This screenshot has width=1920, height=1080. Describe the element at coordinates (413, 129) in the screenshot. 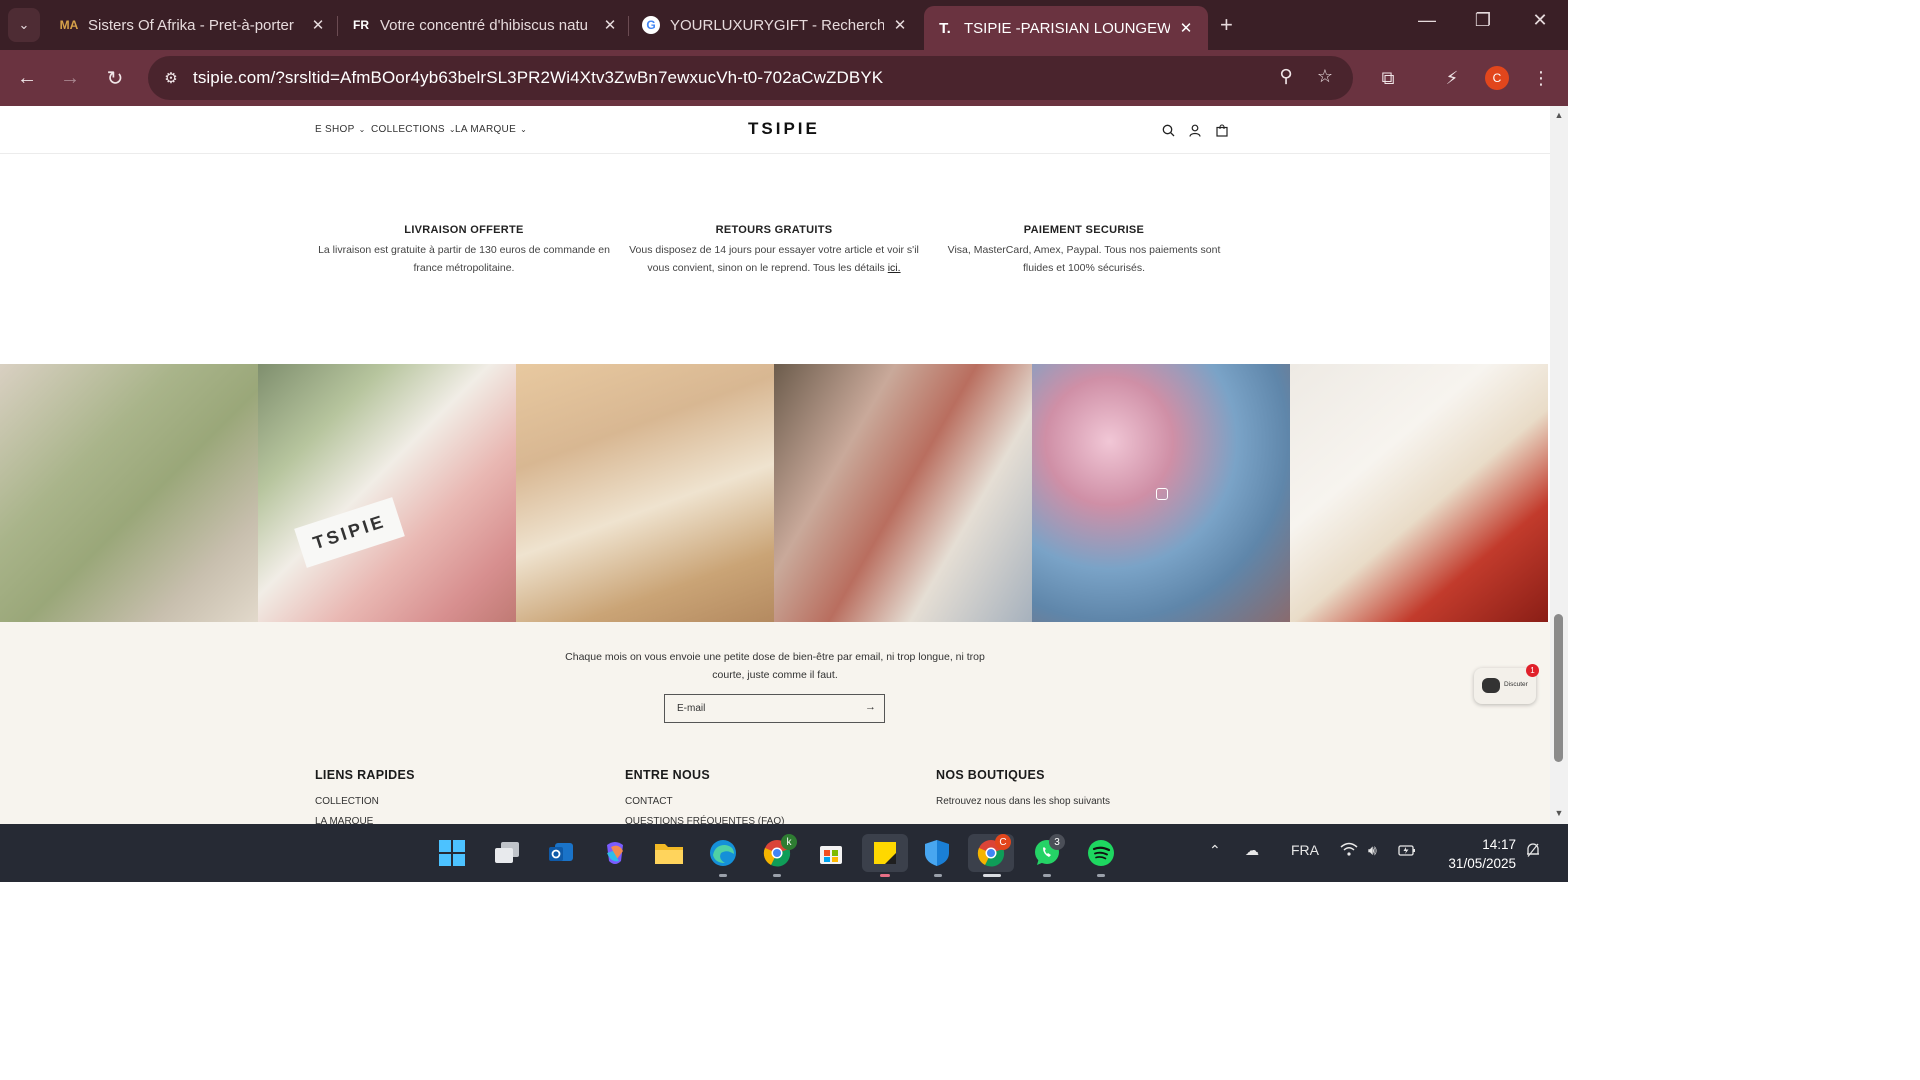

I see `menu-collections: COLLECTIONS ⌄` at that location.